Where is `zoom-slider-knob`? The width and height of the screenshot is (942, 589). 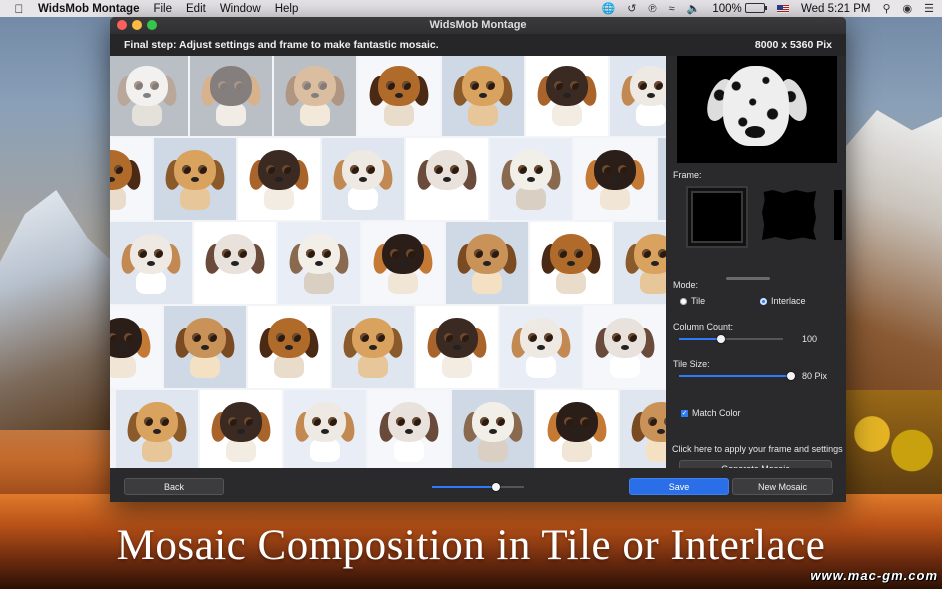 zoom-slider-knob is located at coordinates (496, 487).